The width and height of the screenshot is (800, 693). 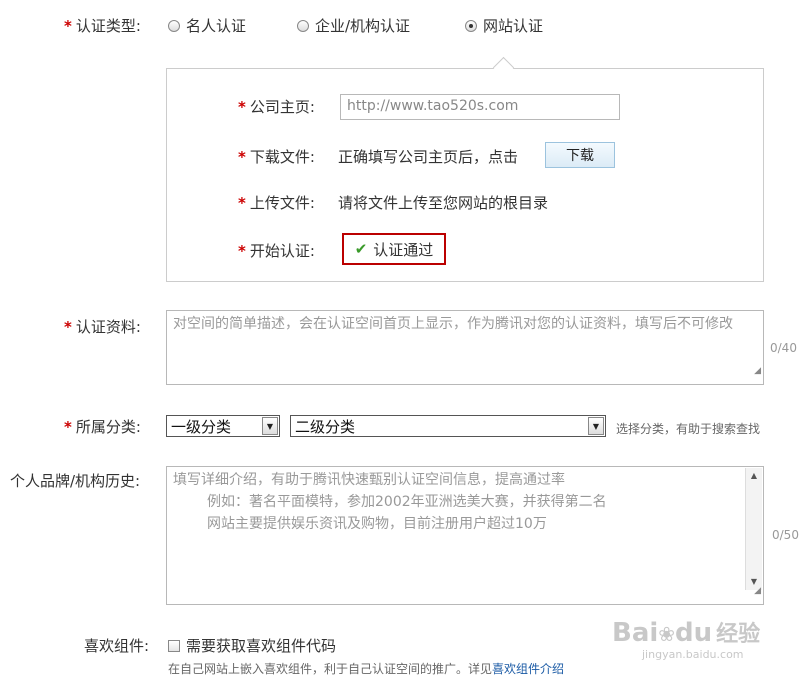 I want to click on verify-status-box: ✔ 认证通过, so click(x=394, y=249).